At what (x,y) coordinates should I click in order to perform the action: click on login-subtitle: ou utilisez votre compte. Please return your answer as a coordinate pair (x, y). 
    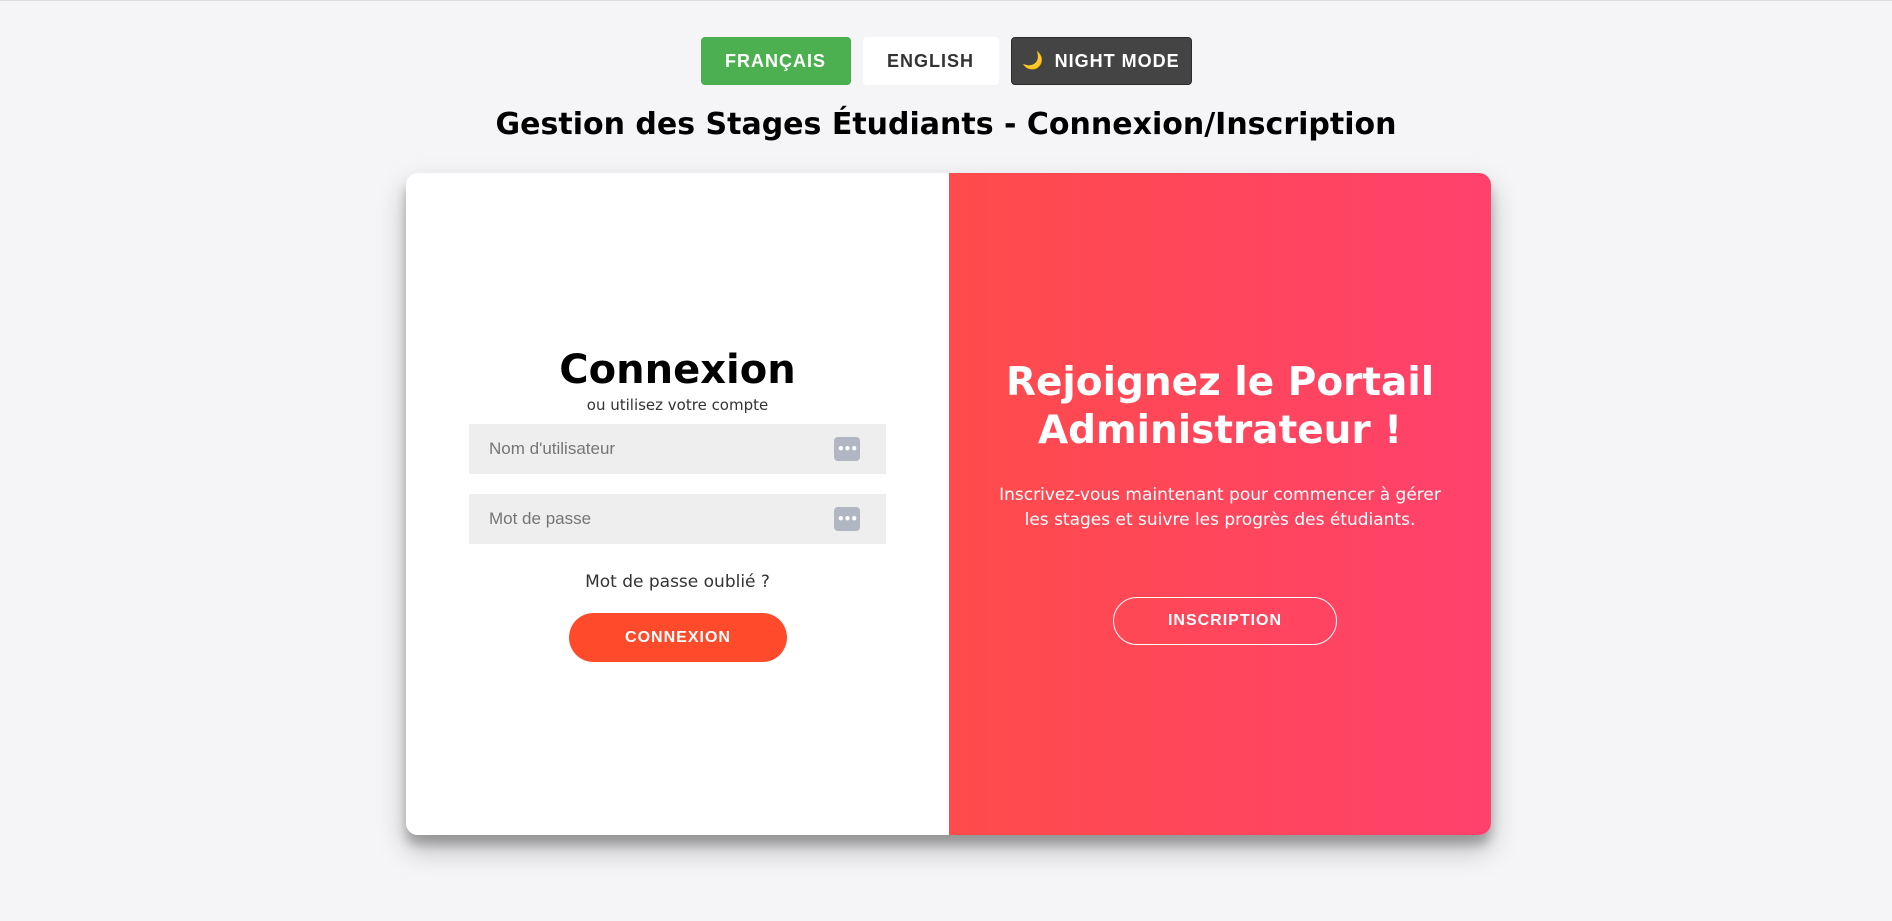
    Looking at the image, I should click on (677, 405).